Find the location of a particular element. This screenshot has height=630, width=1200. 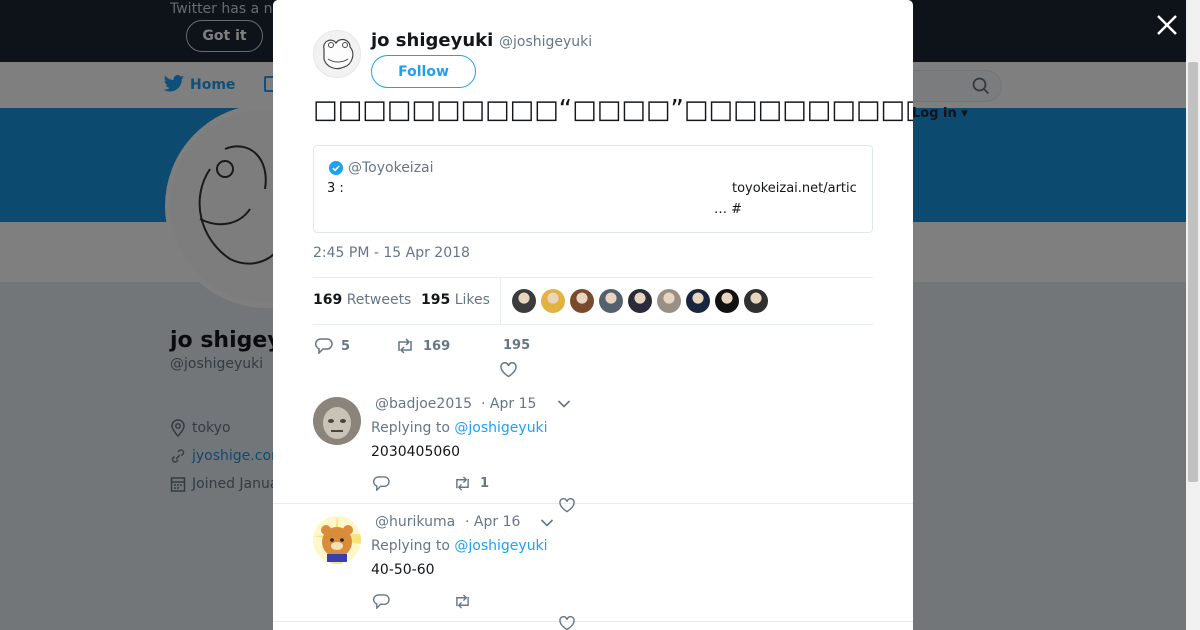

quoted-tweet: @Toyokeizai 3 : toyokeizai.net/artic … # is located at coordinates (593, 189).